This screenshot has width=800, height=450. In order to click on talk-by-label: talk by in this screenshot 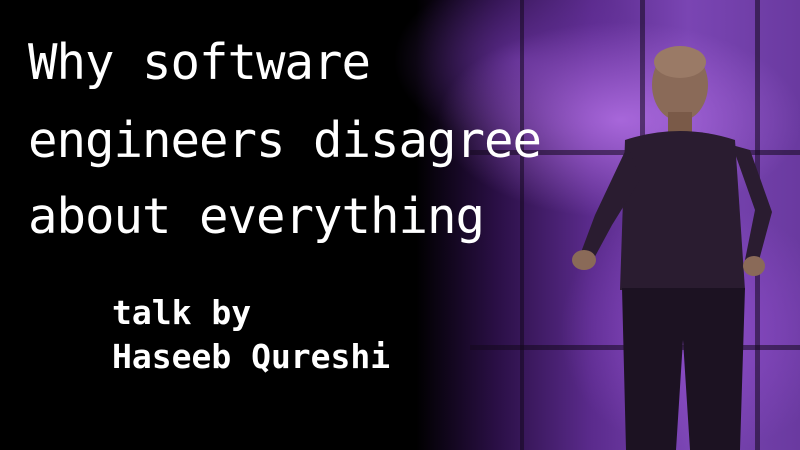, I will do `click(182, 312)`.